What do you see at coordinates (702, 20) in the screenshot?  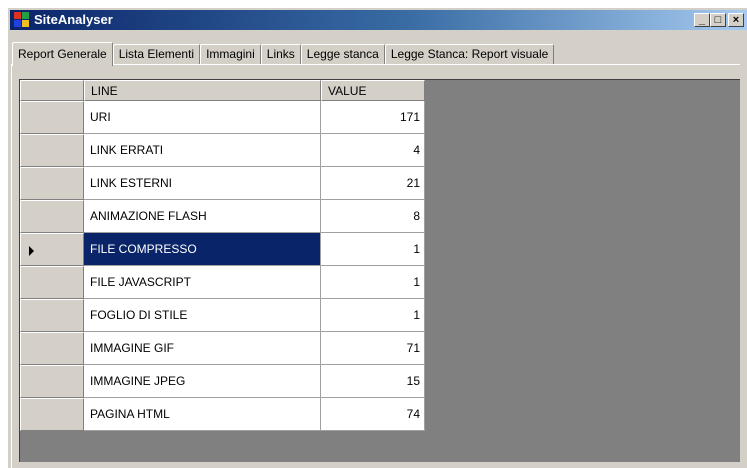 I see `minimize-button: _` at bounding box center [702, 20].